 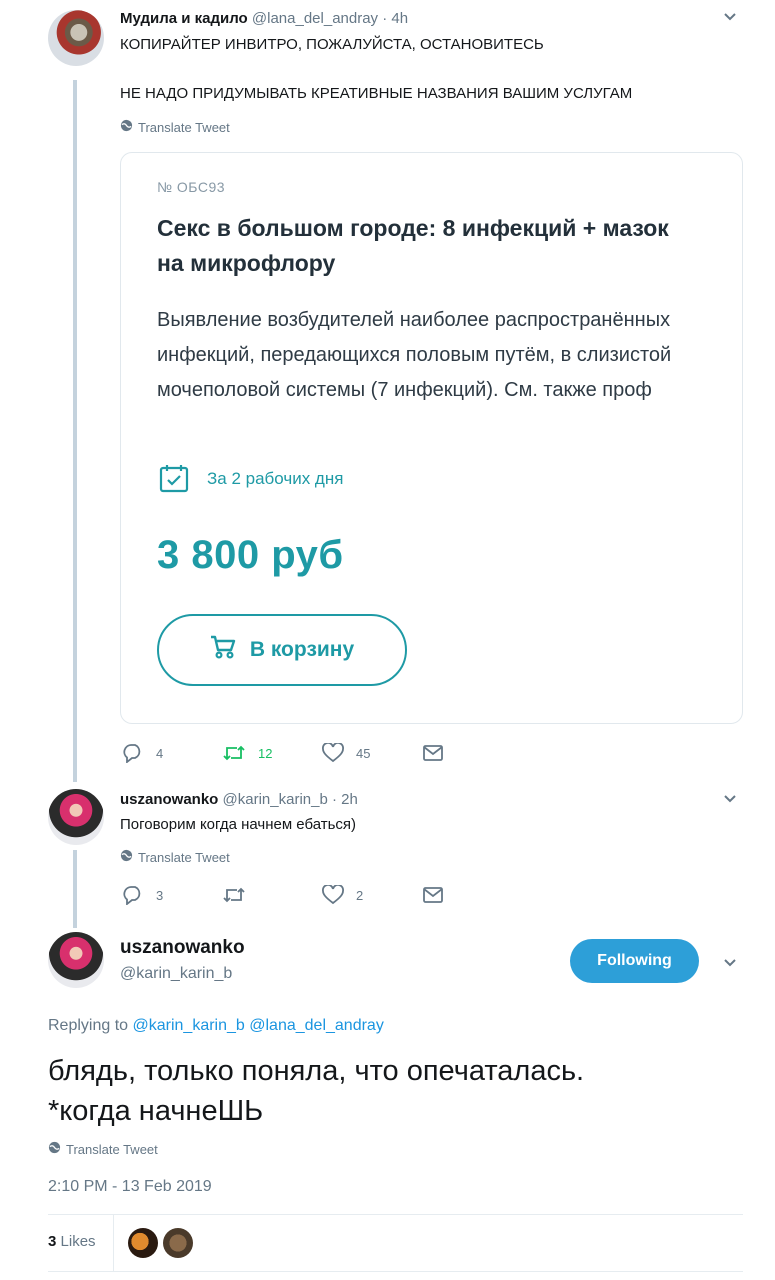 What do you see at coordinates (250, 555) in the screenshot?
I see `card-price: 3 800 руб` at bounding box center [250, 555].